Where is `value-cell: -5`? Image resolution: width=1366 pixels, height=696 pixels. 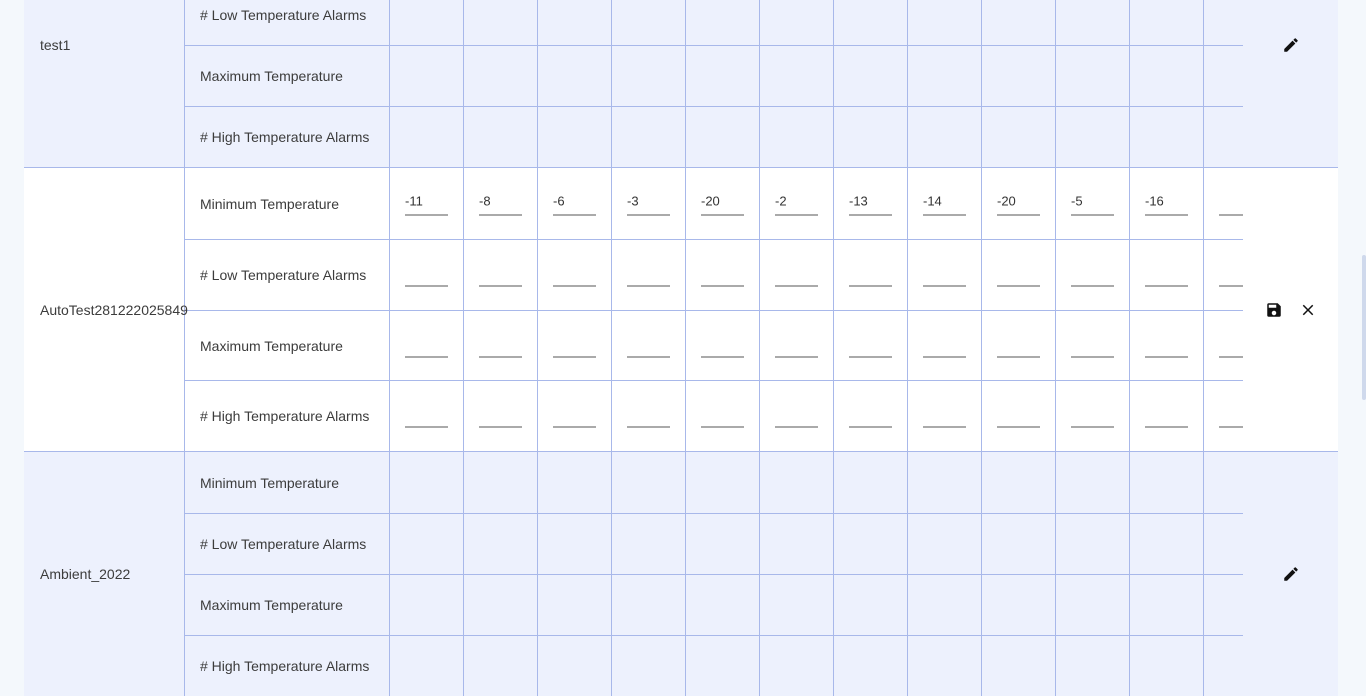
value-cell: -5 is located at coordinates (1093, 203).